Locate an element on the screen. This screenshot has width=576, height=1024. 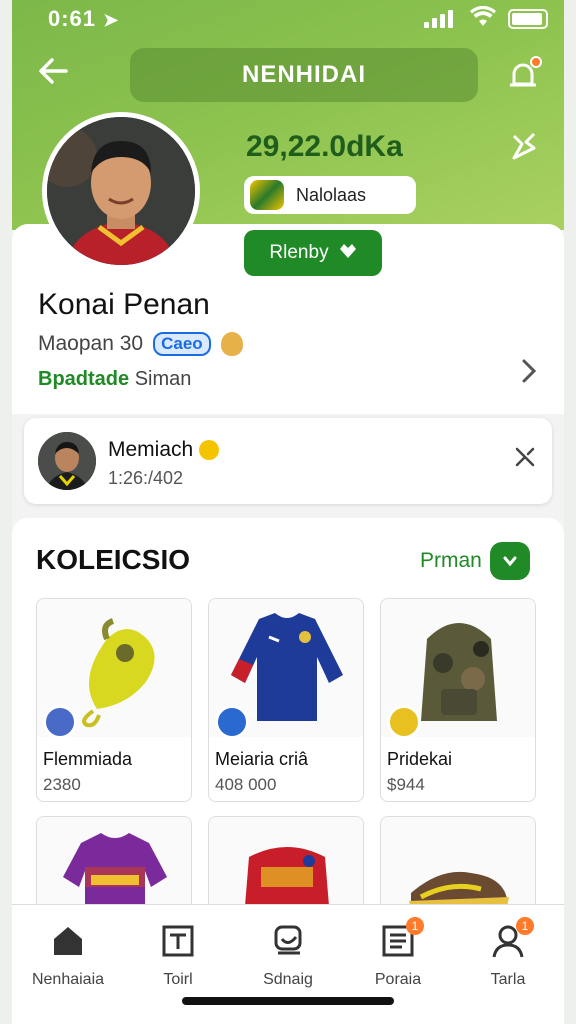
collection-link-label: Prman is located at coordinates (451, 560).